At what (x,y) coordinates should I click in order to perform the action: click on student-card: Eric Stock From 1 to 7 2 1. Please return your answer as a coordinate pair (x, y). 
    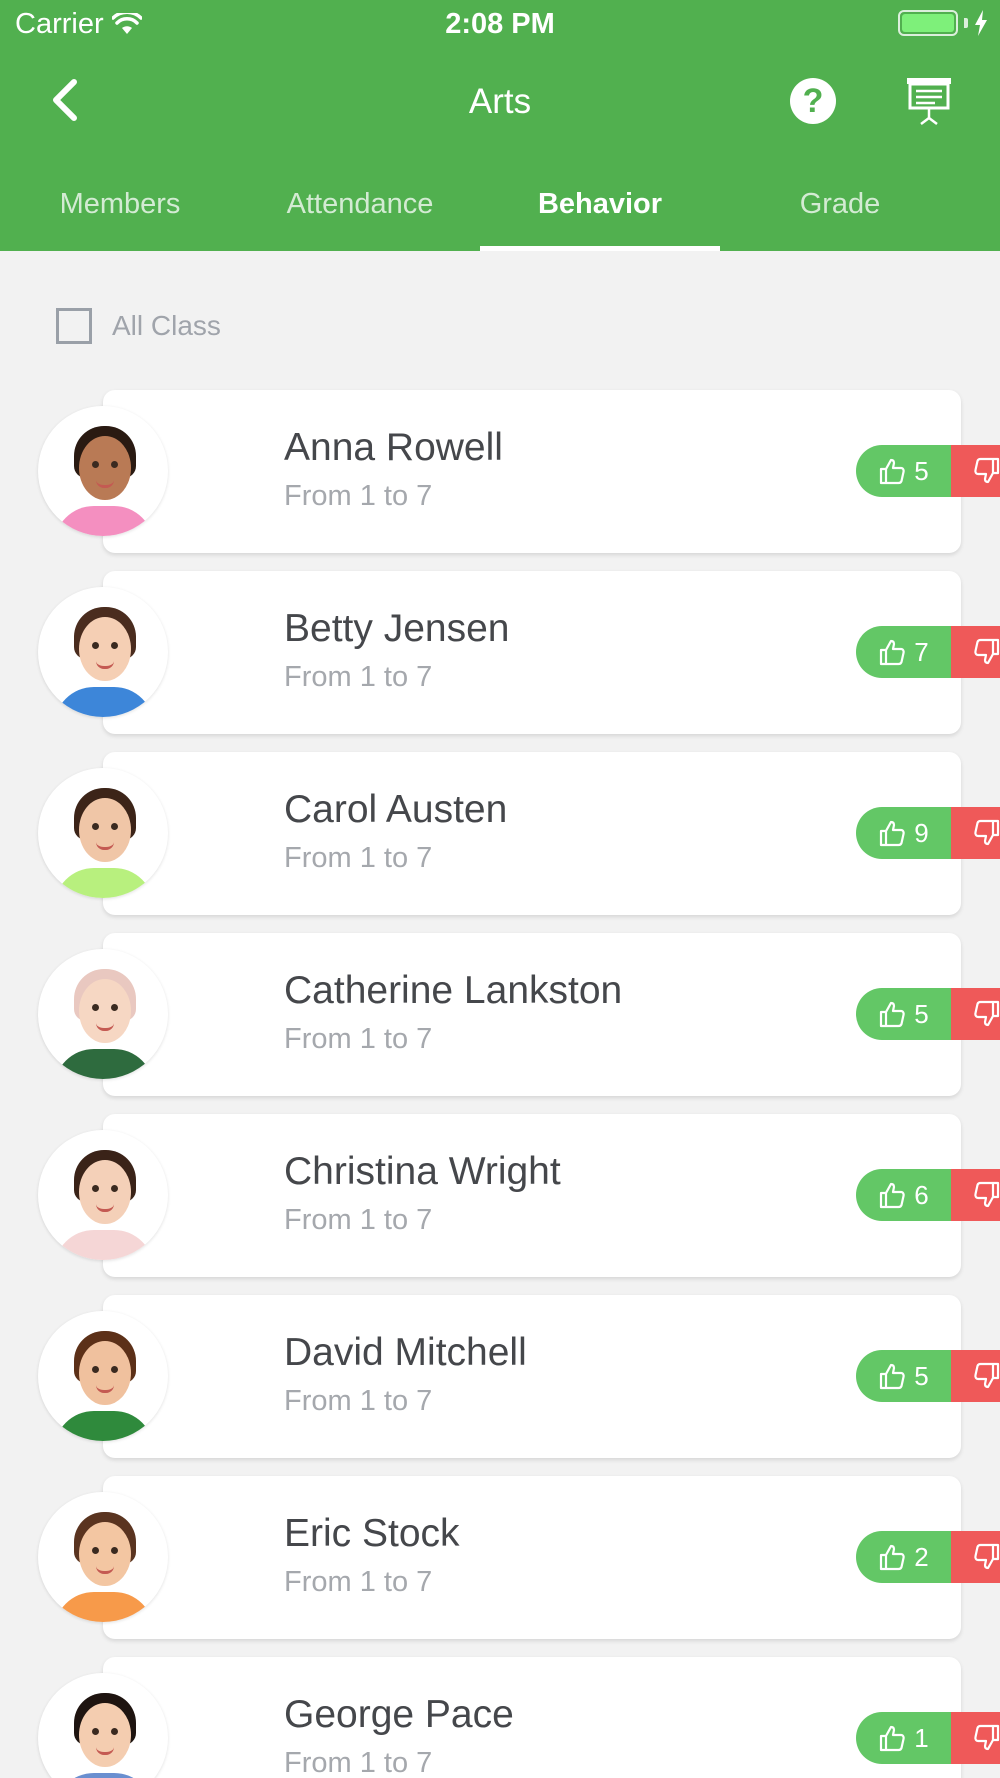
    Looking at the image, I should click on (551, 1557).